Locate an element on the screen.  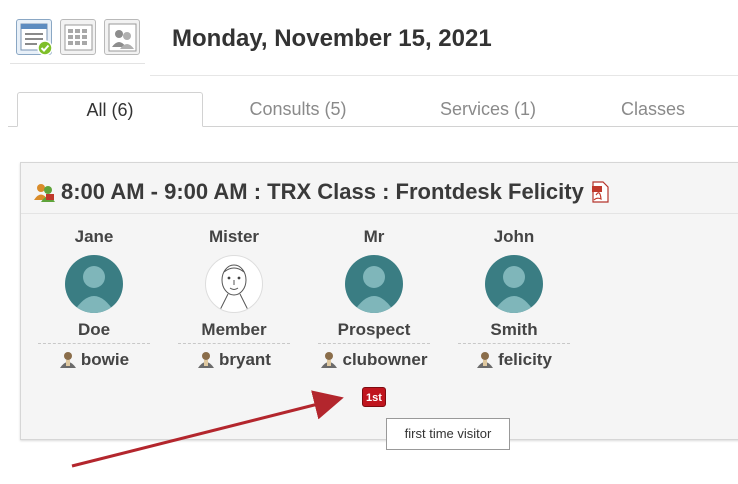
attendee-user: felicity is located at coordinates (514, 360).